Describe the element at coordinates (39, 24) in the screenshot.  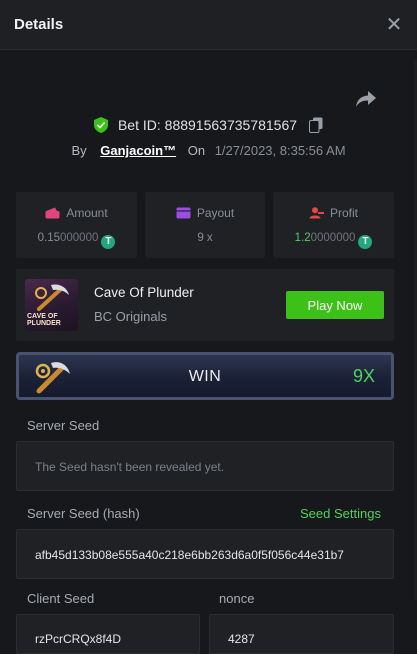
I see `page-title: Details` at that location.